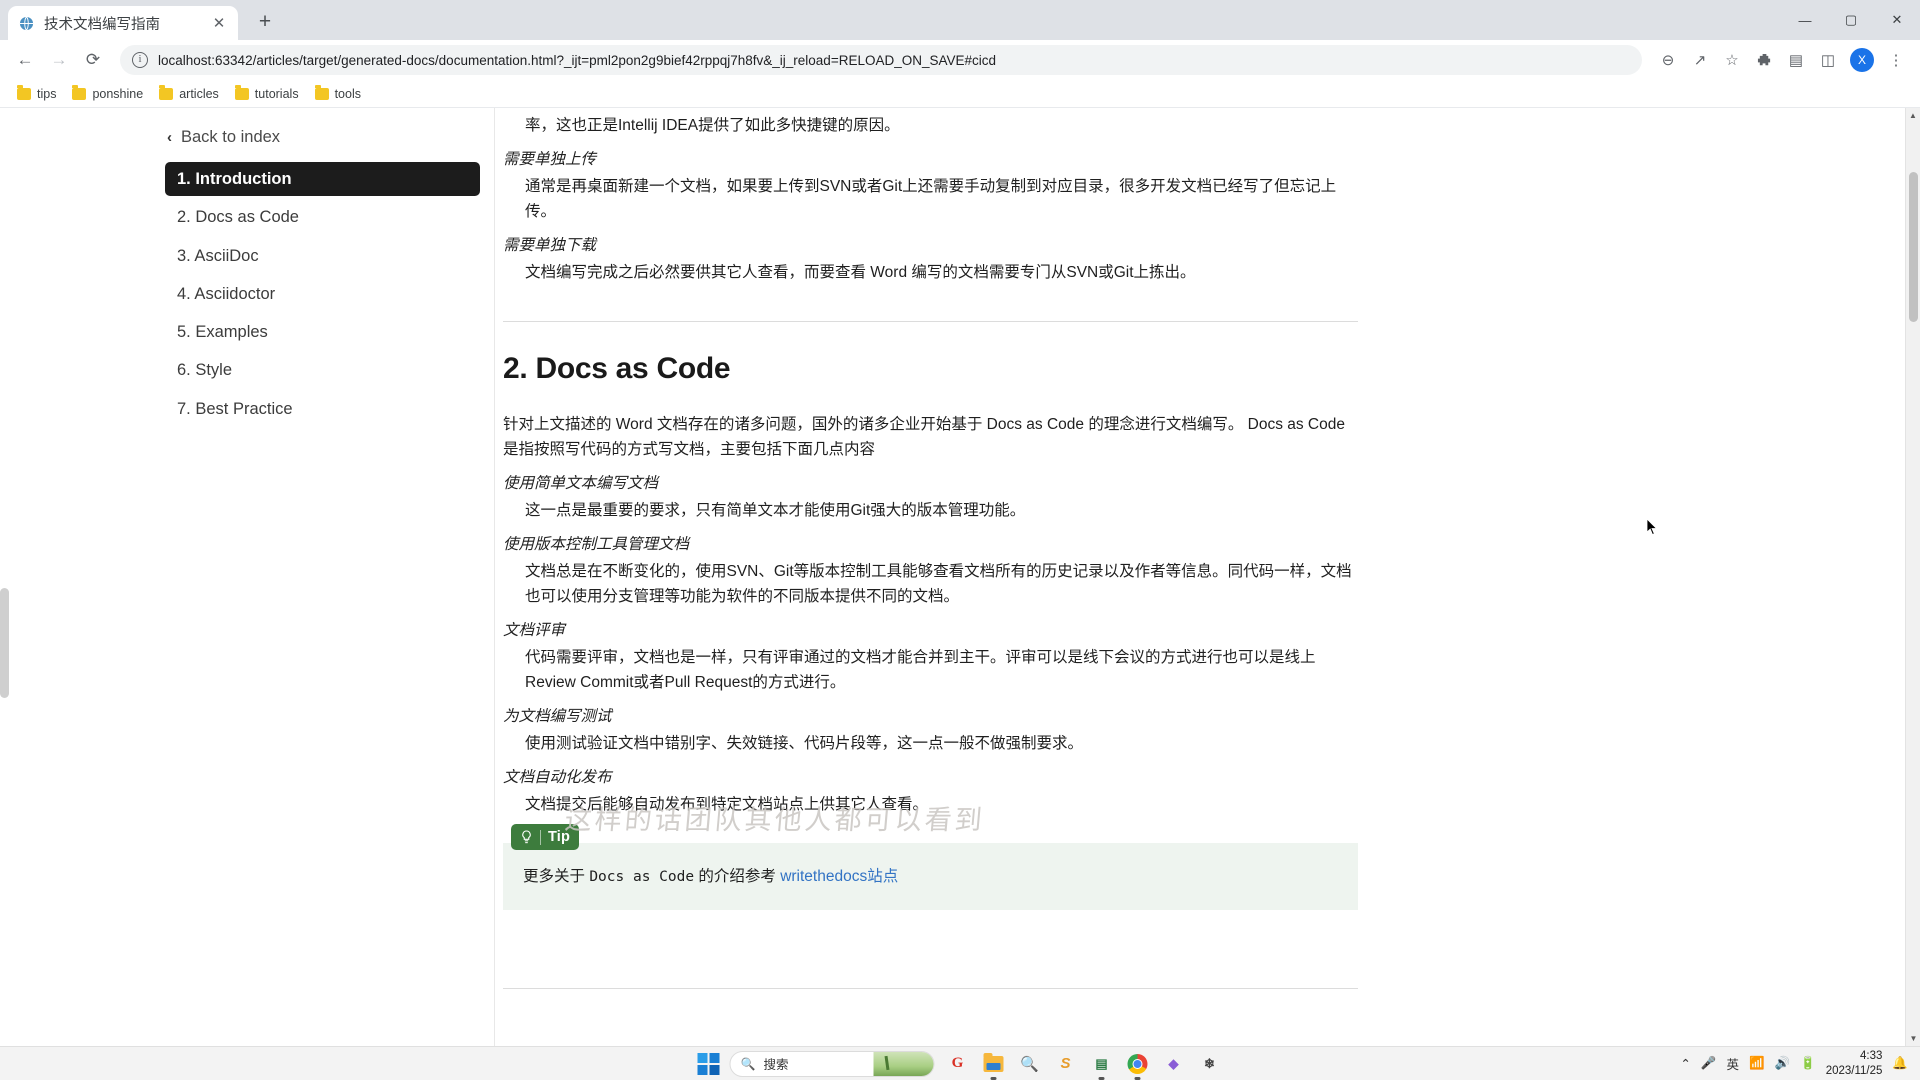  Describe the element at coordinates (1700, 60) in the screenshot. I see `share-icon: ↗` at that location.